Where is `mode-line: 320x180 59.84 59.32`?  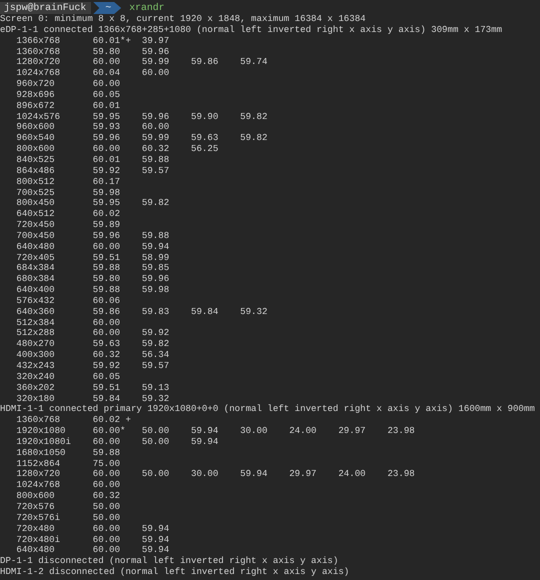
mode-line: 320x180 59.84 59.32 is located at coordinates (92, 399).